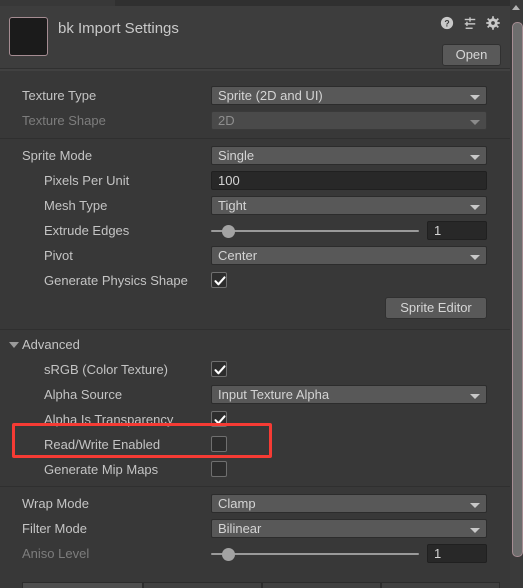  What do you see at coordinates (232, 205) in the screenshot?
I see `dropdown-mesh-type-value: Tight` at bounding box center [232, 205].